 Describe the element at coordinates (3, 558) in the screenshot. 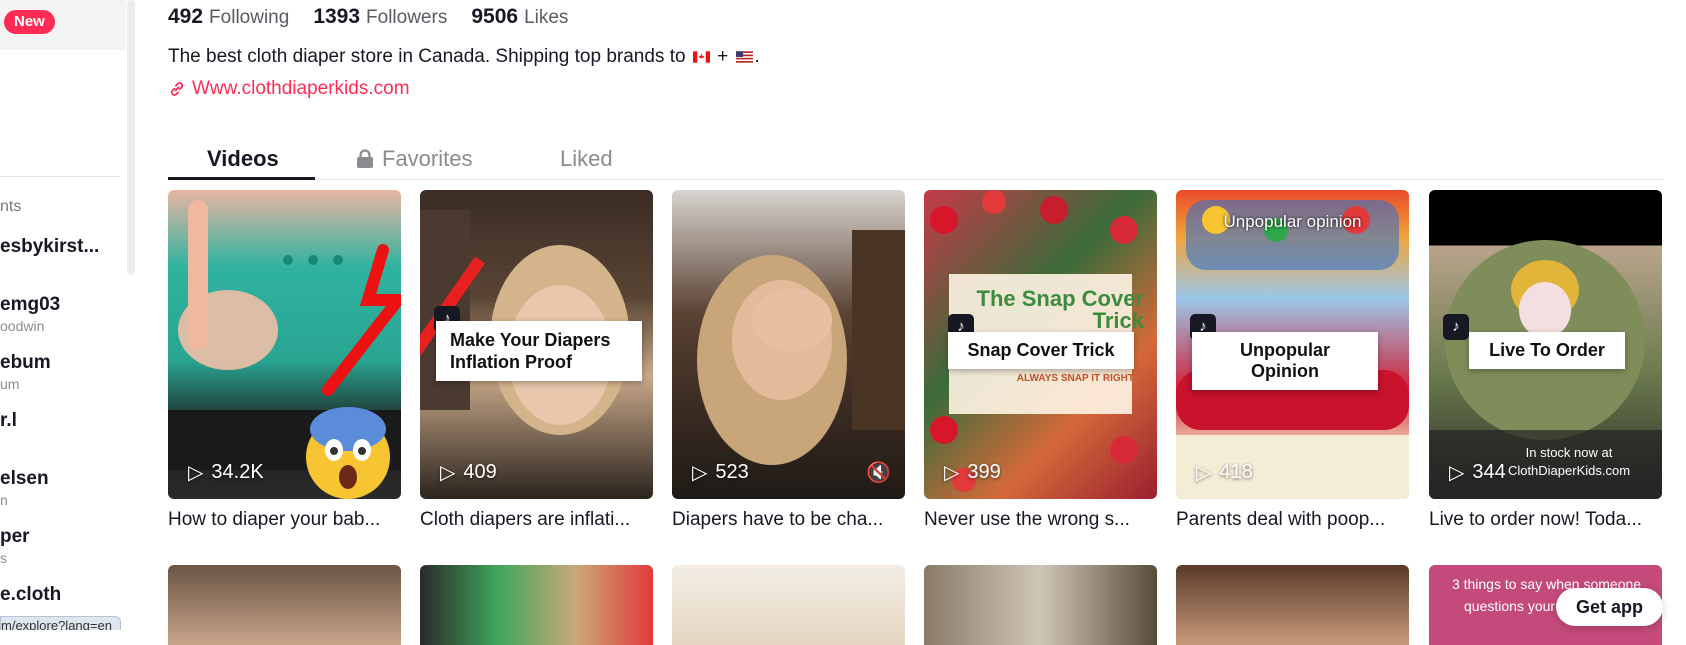

I see `account-sub: s` at that location.